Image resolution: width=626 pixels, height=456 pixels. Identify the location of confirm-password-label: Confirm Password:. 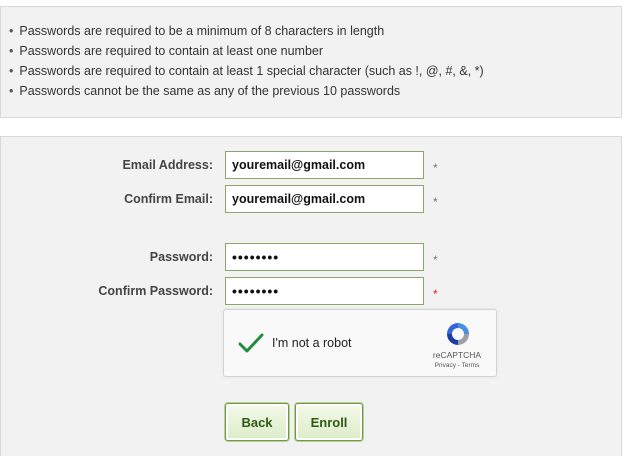
(155, 291).